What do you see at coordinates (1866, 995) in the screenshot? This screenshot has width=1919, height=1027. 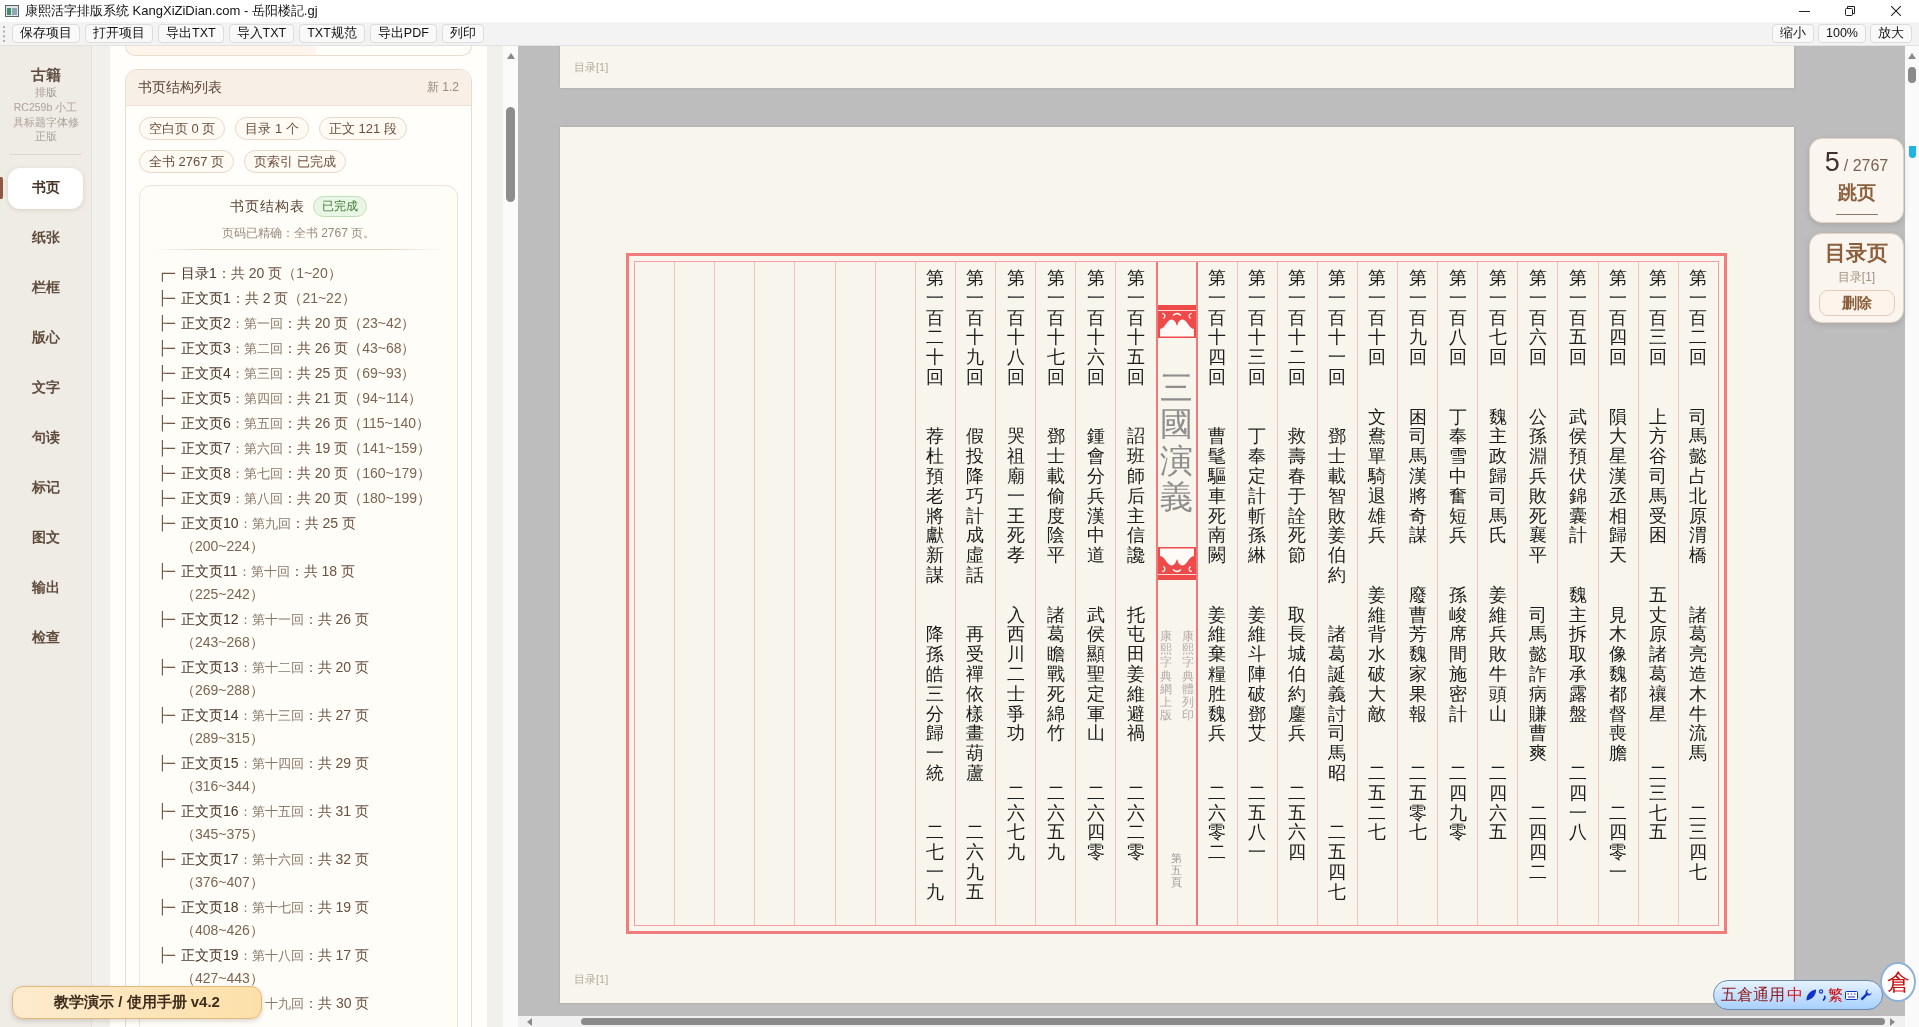 I see `wrench-icon` at bounding box center [1866, 995].